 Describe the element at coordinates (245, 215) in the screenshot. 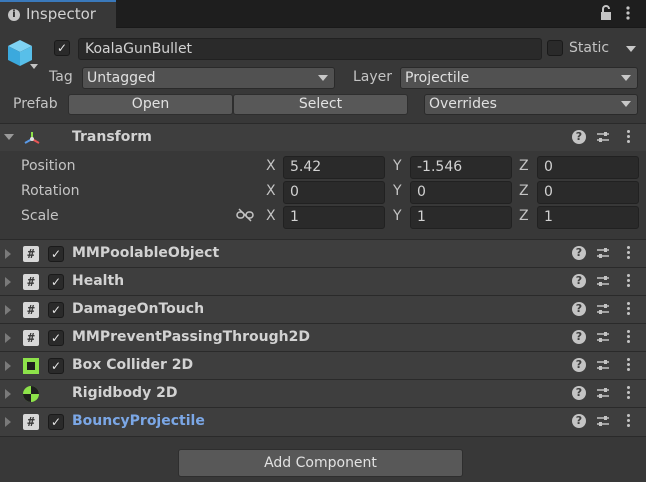

I see `constrain-proportions-icon` at that location.